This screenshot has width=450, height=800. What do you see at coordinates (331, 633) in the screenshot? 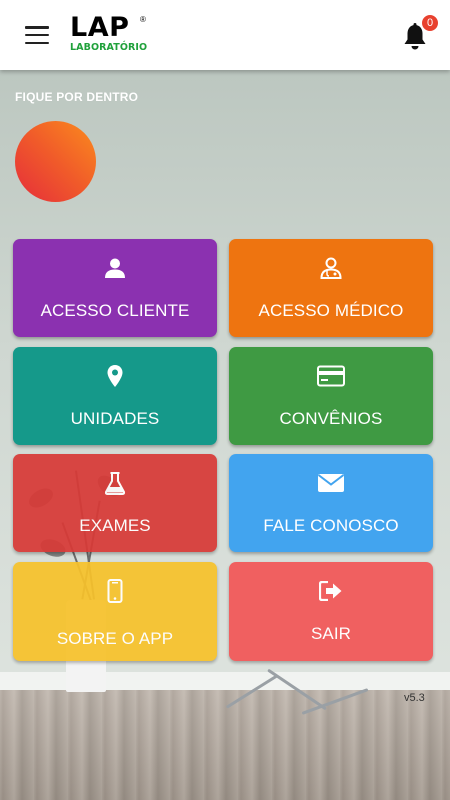
I see `tile-label: SAIR` at bounding box center [331, 633].